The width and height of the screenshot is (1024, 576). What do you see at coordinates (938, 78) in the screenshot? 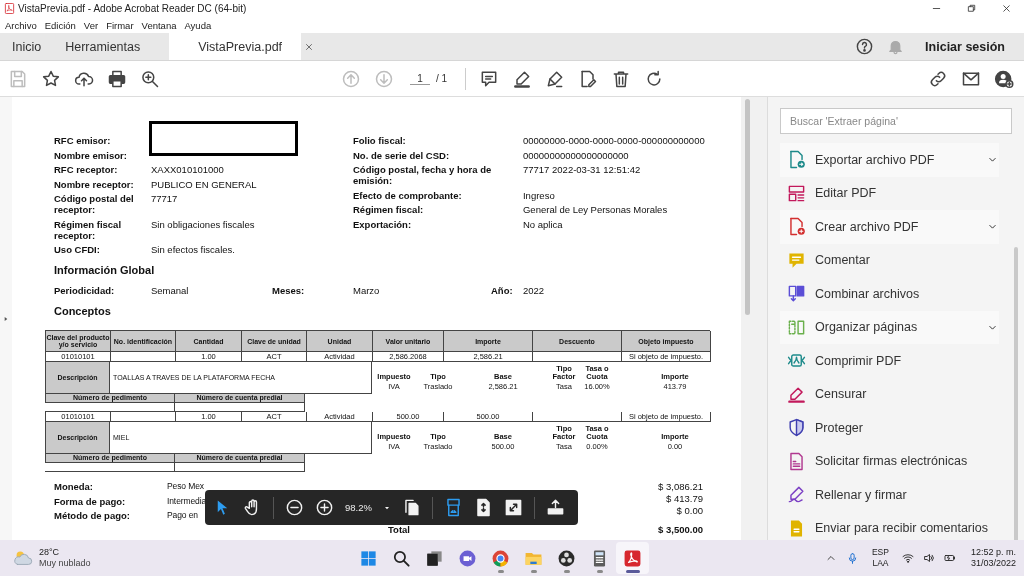
I see `link-icon` at bounding box center [938, 78].